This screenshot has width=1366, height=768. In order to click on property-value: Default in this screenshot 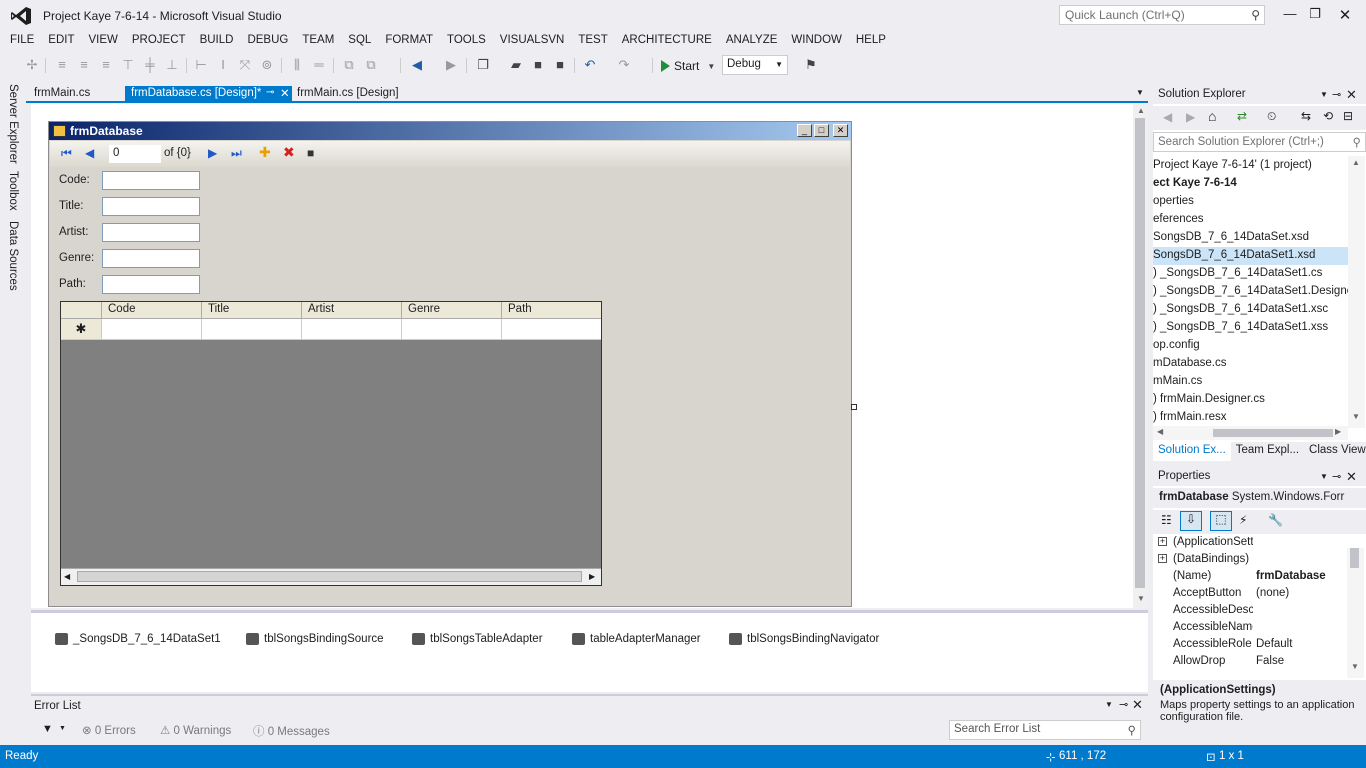, I will do `click(1300, 644)`.